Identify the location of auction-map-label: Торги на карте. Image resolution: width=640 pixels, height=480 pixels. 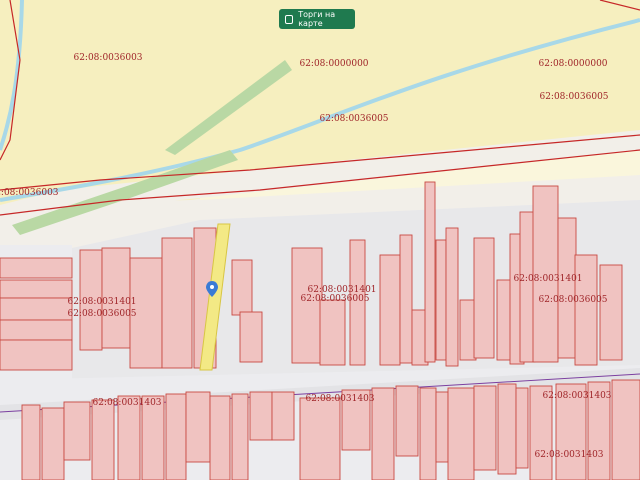
(317, 19).